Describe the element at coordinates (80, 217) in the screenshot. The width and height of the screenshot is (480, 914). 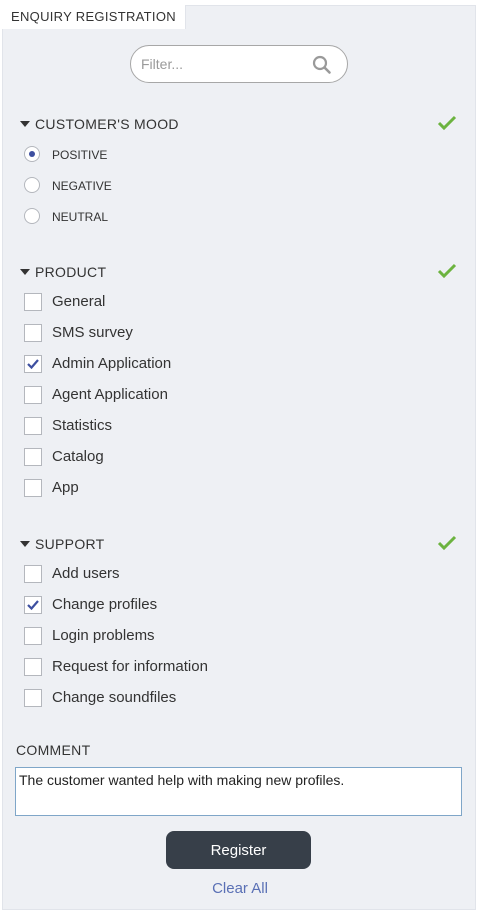
I see `option-label: NEUTRAL` at that location.